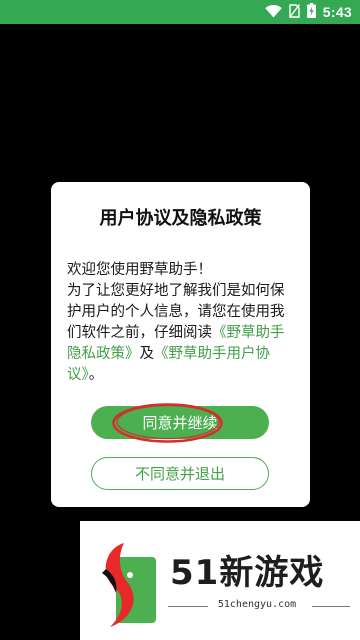 This screenshot has height=640, width=360. I want to click on battery-charging-icon, so click(311, 12).